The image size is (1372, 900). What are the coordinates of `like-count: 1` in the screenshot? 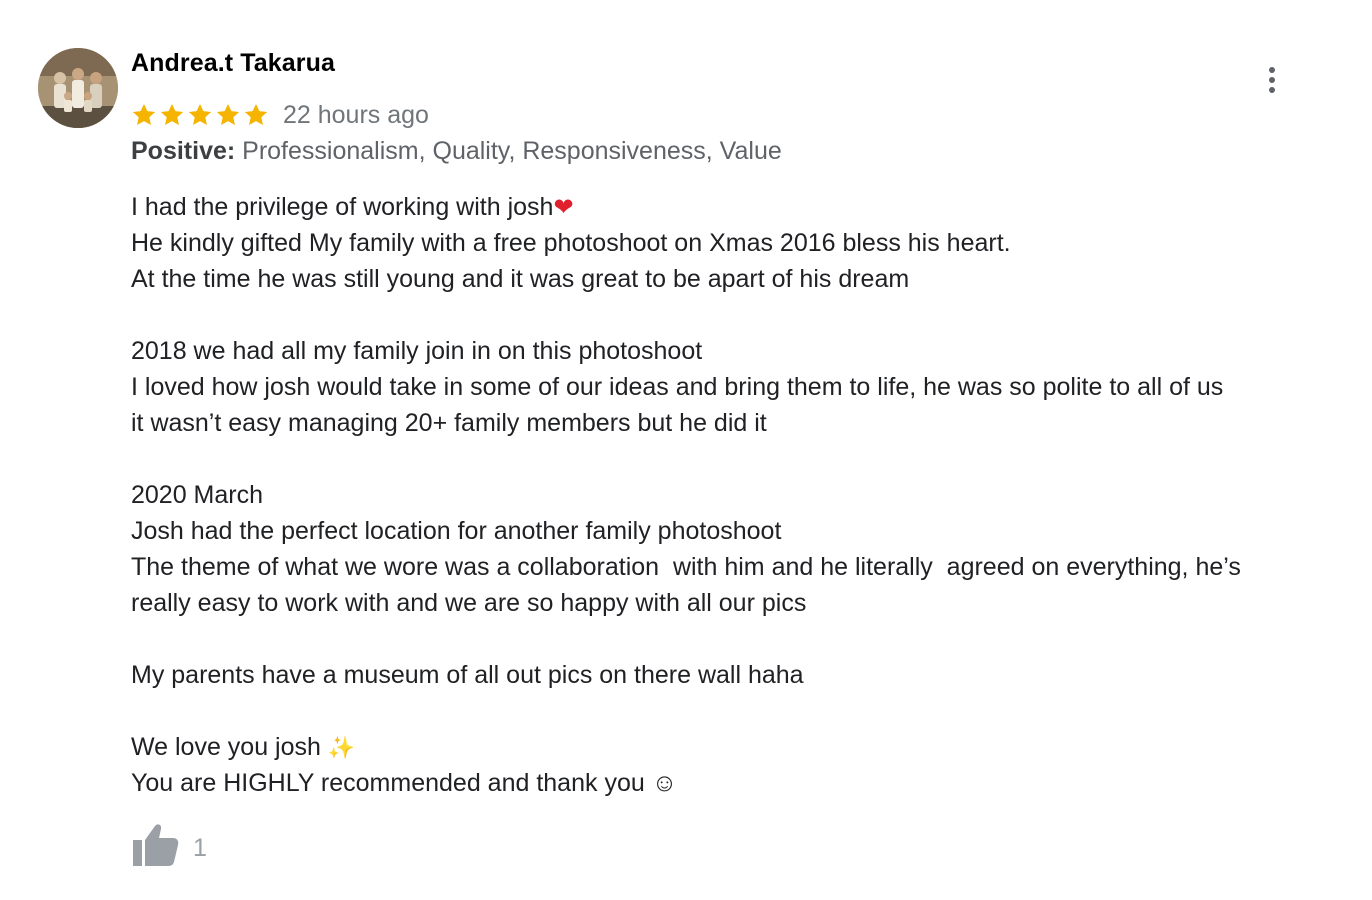 It's located at (200, 848).